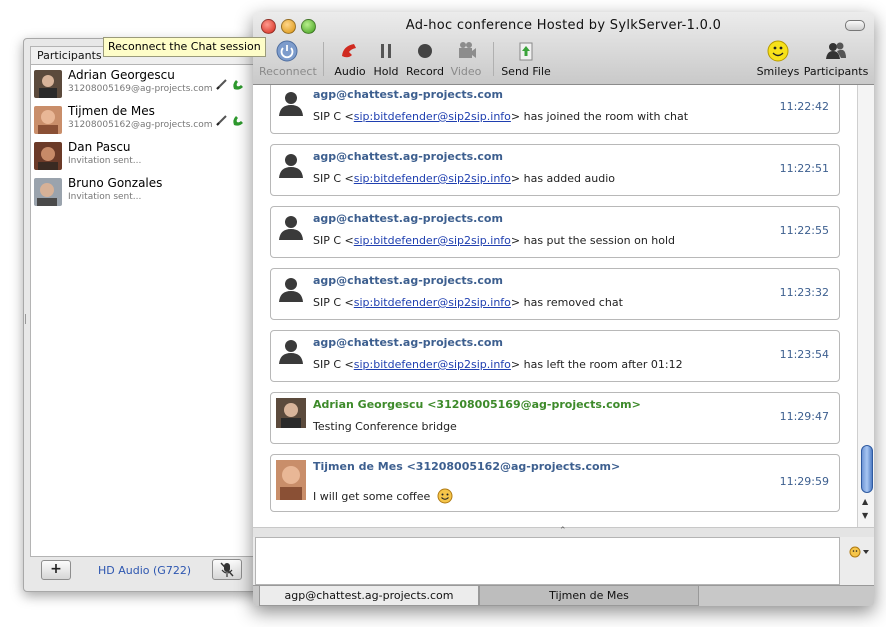 This screenshot has width=886, height=627. Describe the element at coordinates (288, 71) in the screenshot. I see `reconnect-label: Reconnect` at that location.